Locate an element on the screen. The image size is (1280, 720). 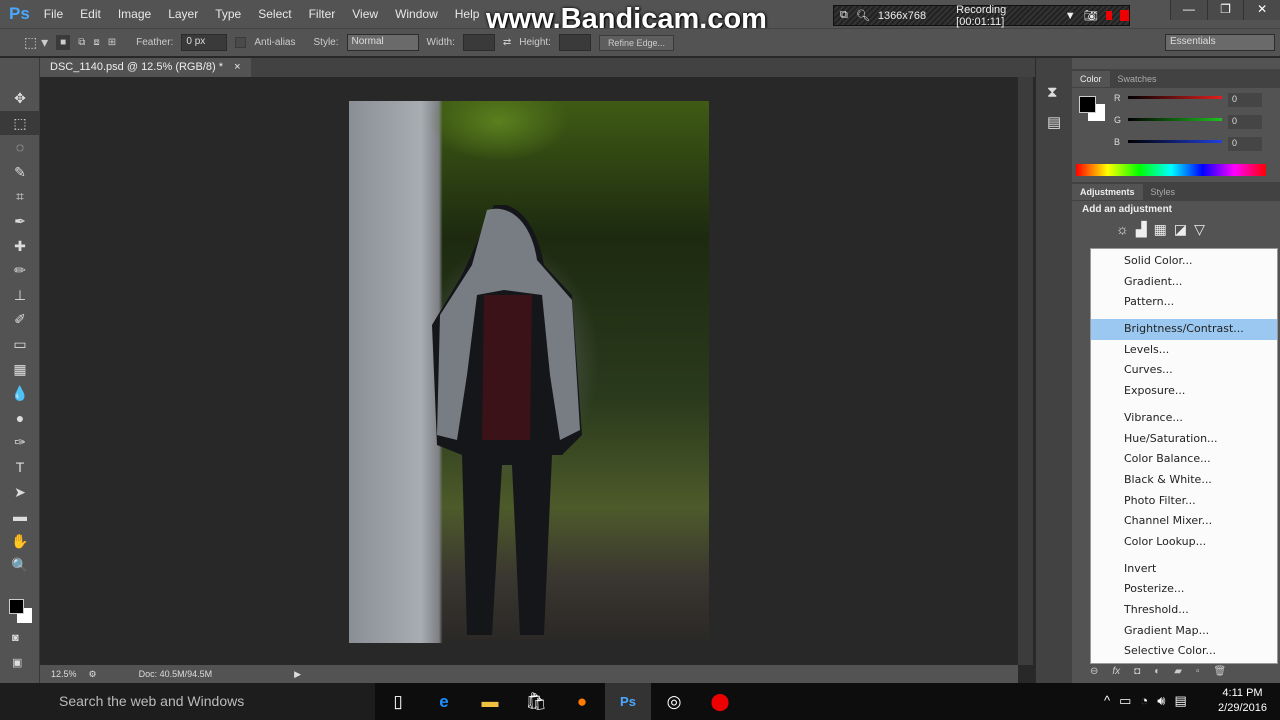
quick-mask-icon: ◙ is located at coordinates (15, 638).